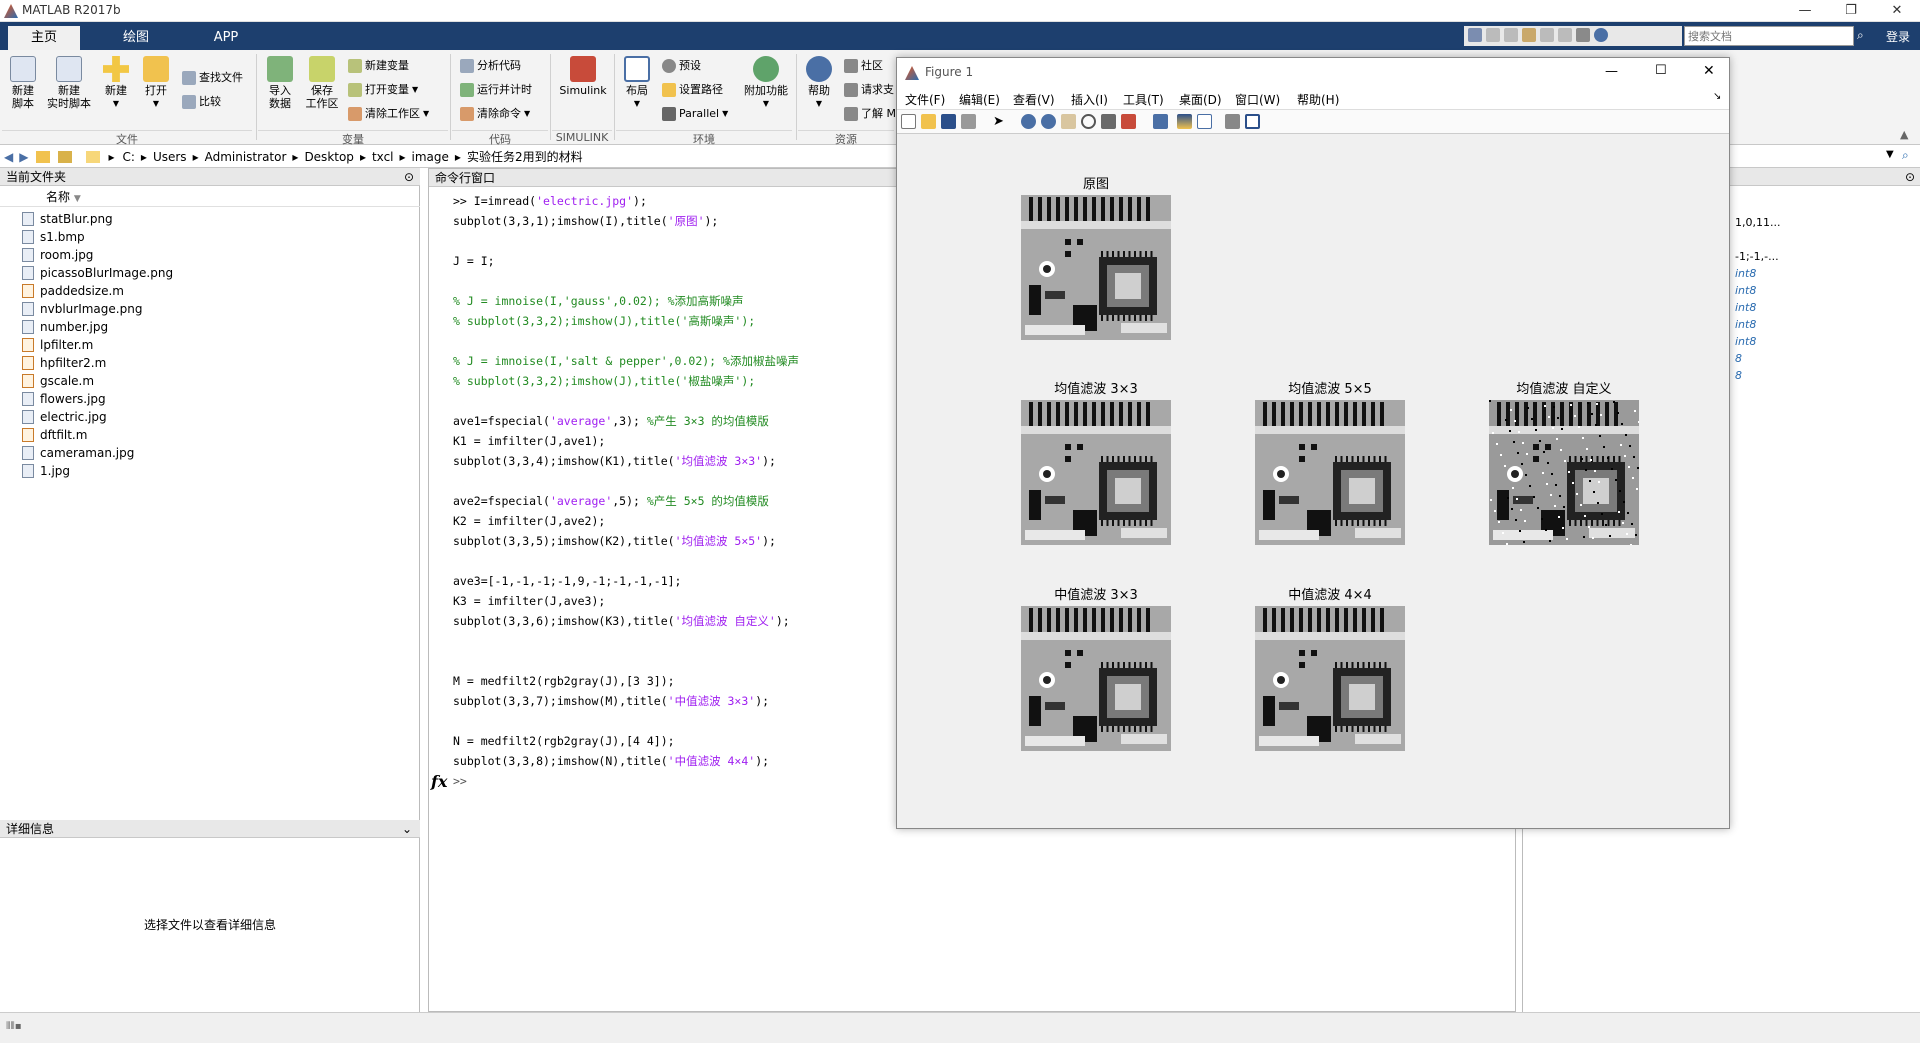 The width and height of the screenshot is (1920, 1043). I want to click on back-icon: ◀, so click(8, 157).